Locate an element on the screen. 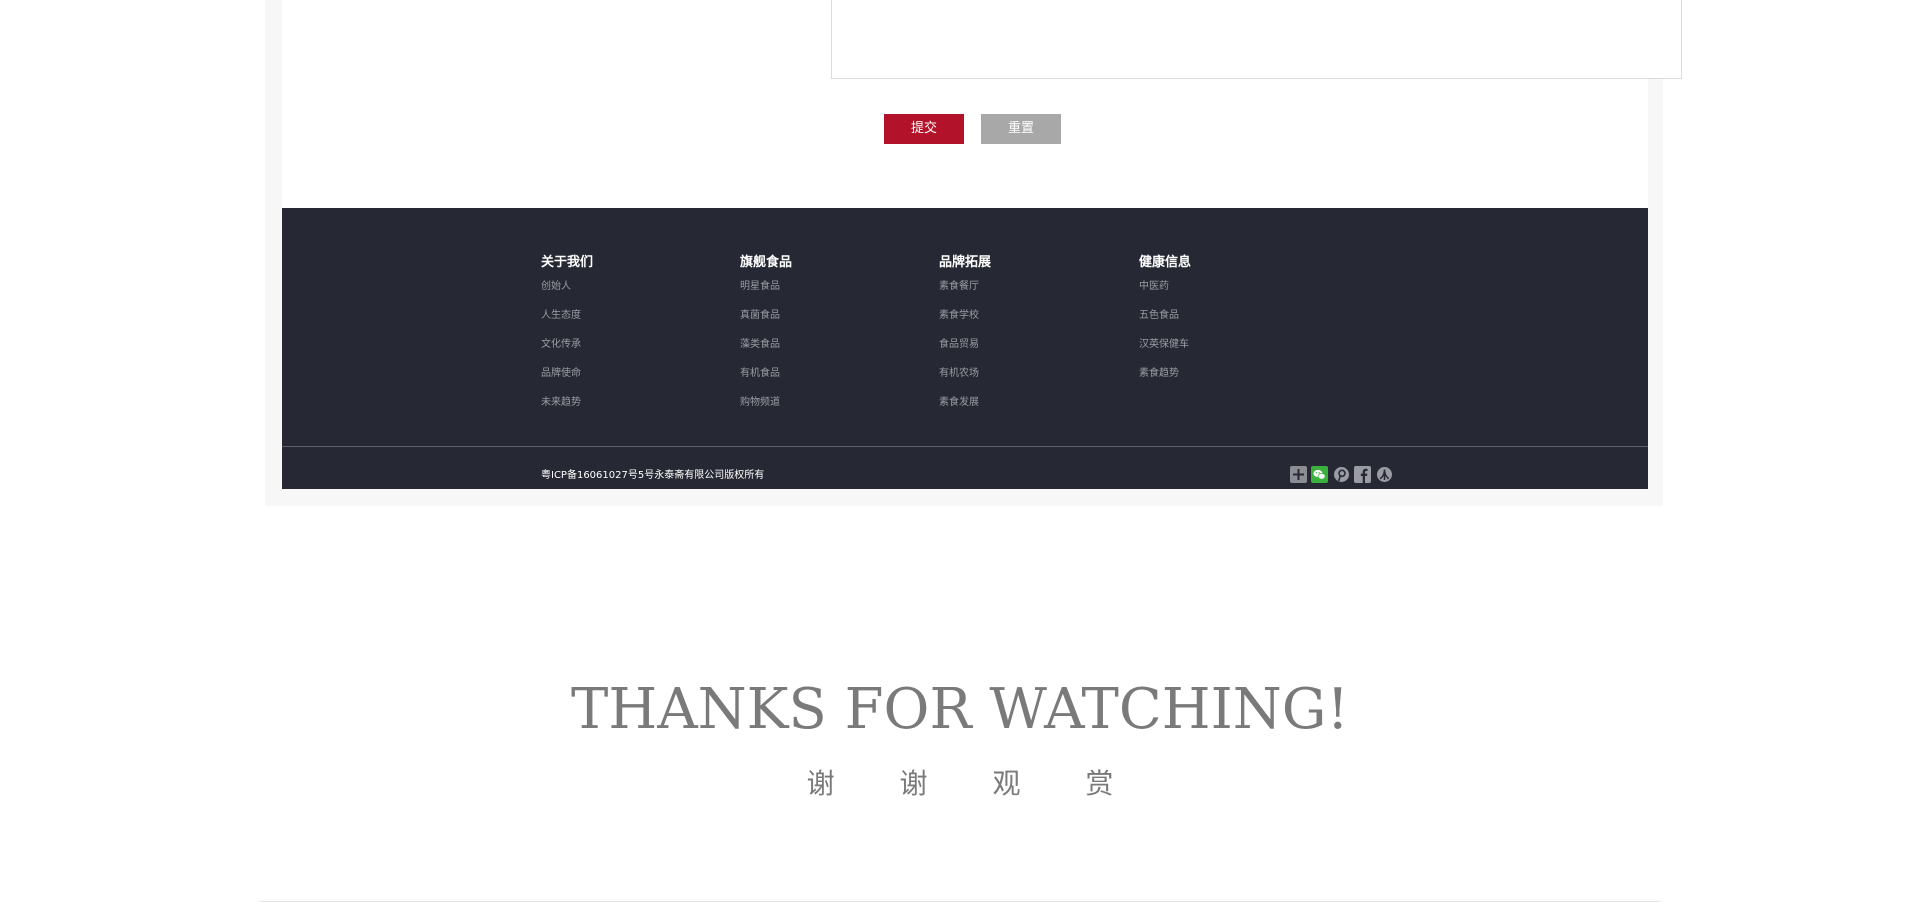 Image resolution: width=1920 pixels, height=902 pixels. footer-link: 文化传承 is located at coordinates (567, 352).